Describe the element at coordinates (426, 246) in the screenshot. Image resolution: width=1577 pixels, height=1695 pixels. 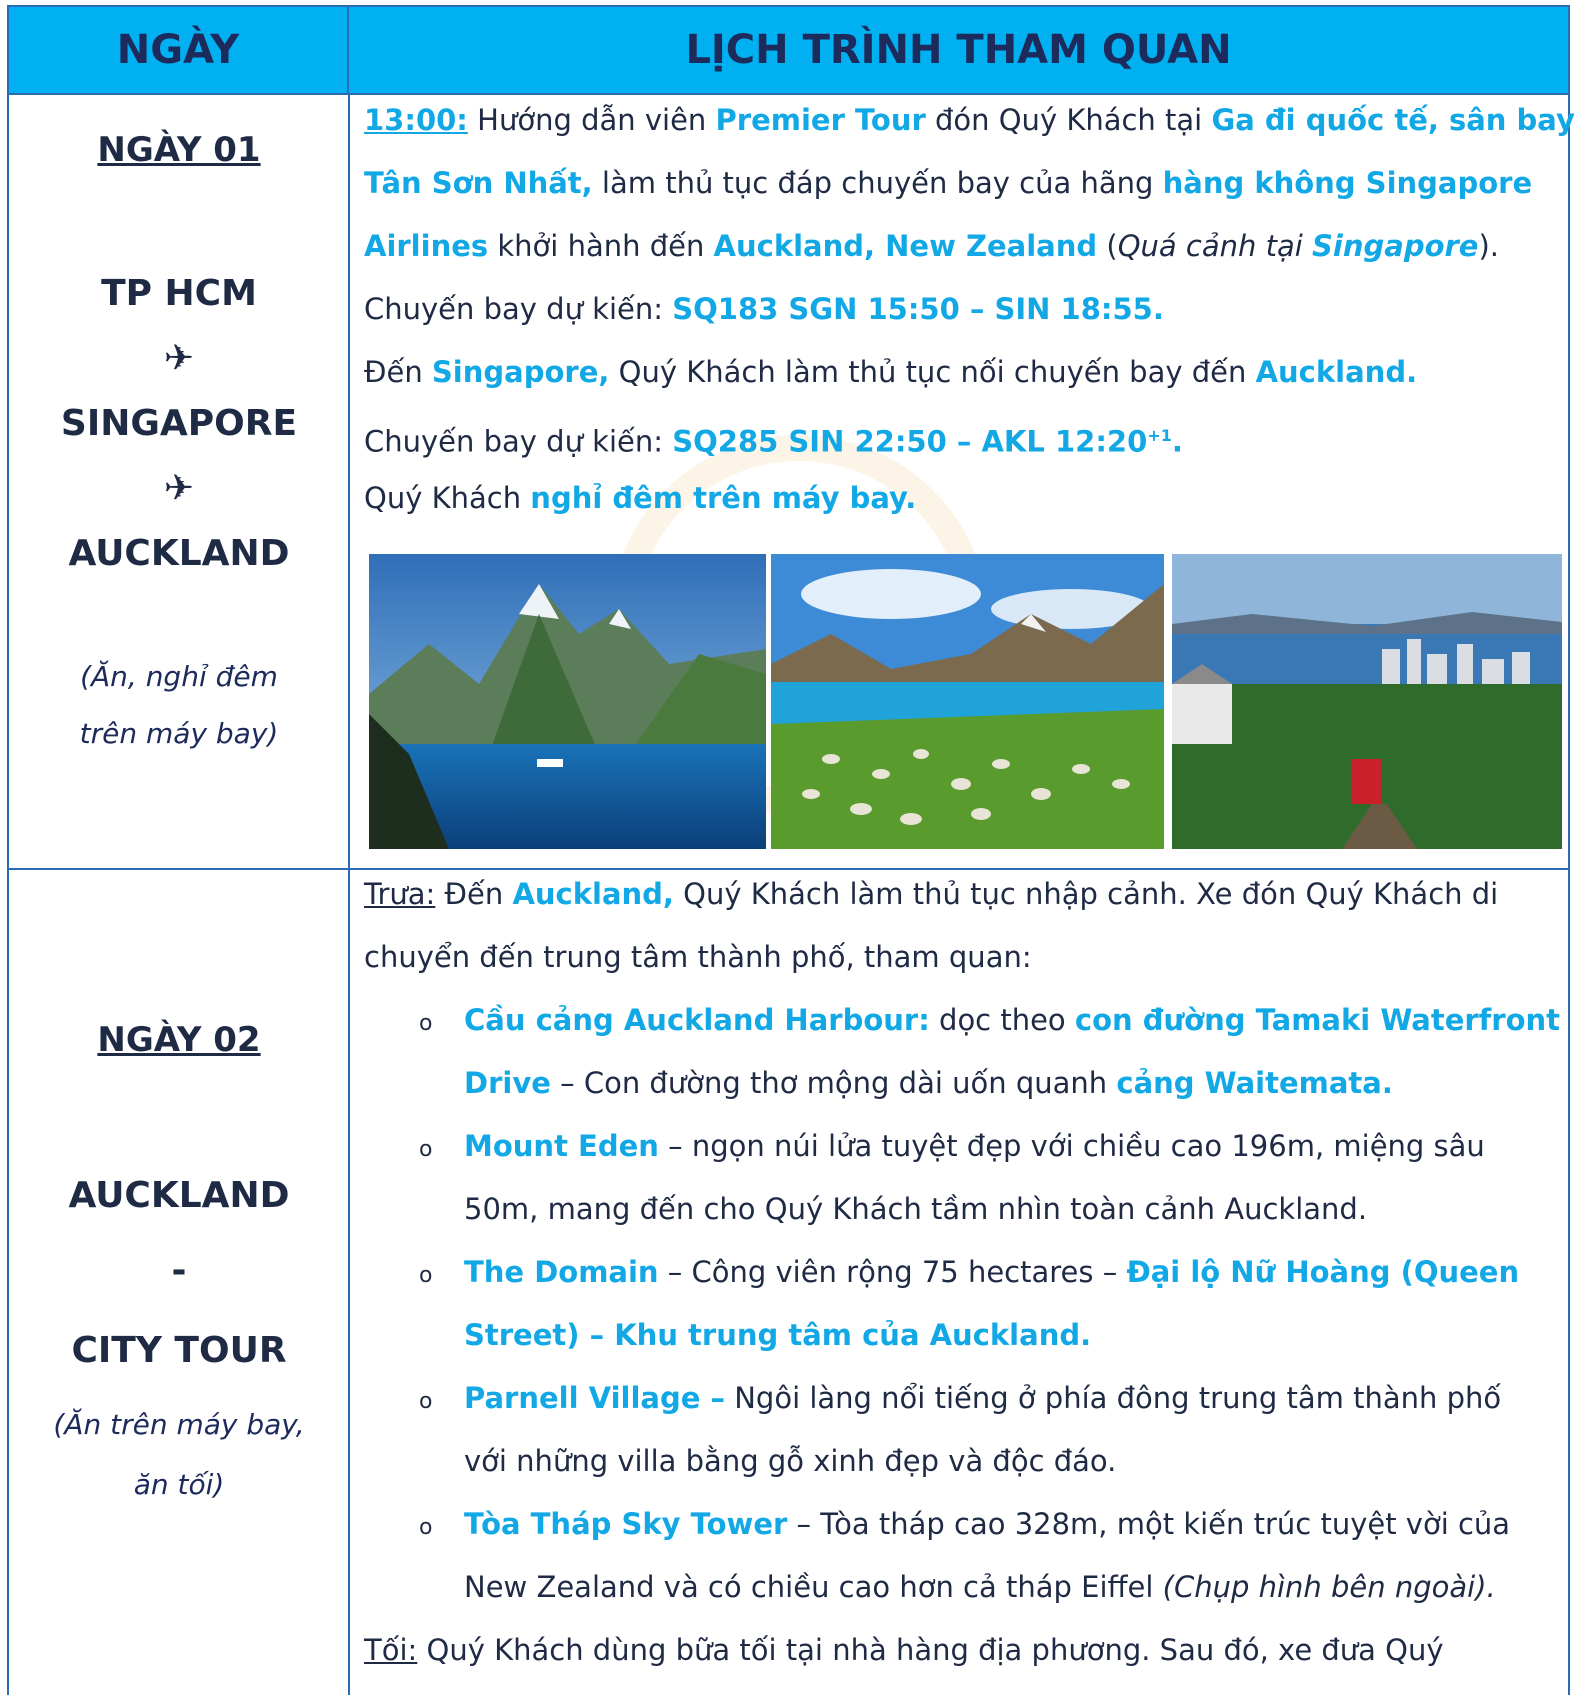
I see `highlight: Airlines` at that location.